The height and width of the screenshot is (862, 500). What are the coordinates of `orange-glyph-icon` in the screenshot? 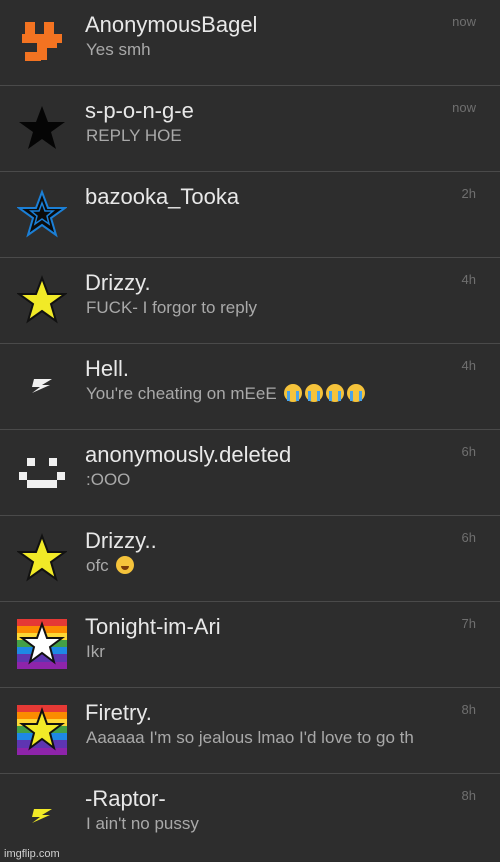 It's located at (42, 42).